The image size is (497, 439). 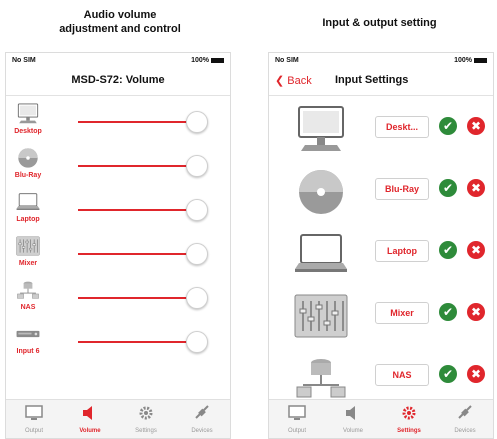 I want to click on volume-row: Laptop, so click(x=118, y=212).